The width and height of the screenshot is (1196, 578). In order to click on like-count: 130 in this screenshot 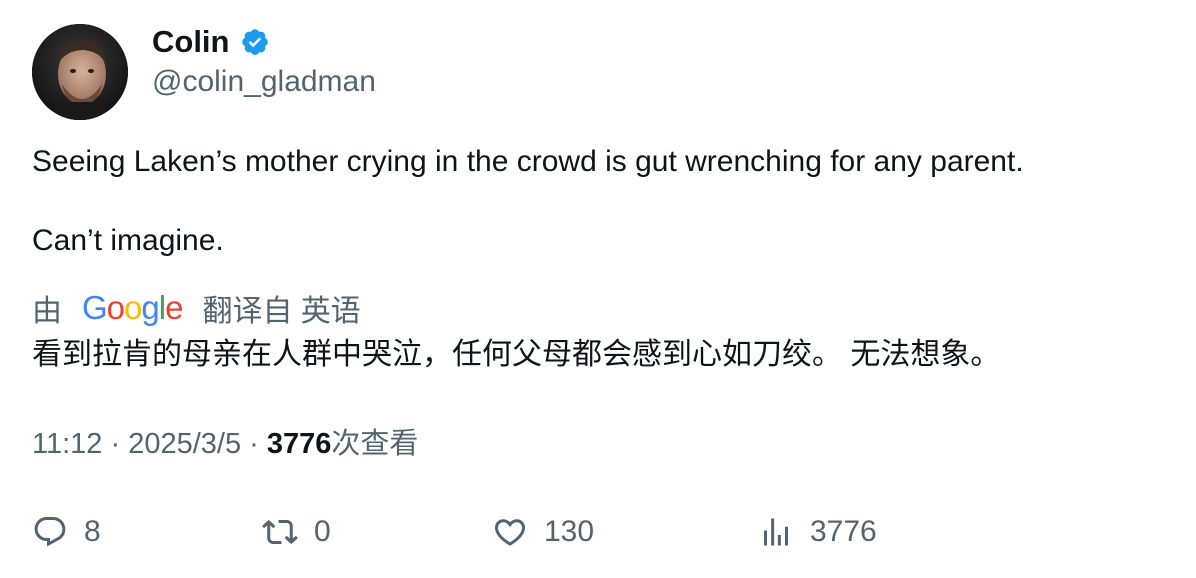, I will do `click(569, 531)`.